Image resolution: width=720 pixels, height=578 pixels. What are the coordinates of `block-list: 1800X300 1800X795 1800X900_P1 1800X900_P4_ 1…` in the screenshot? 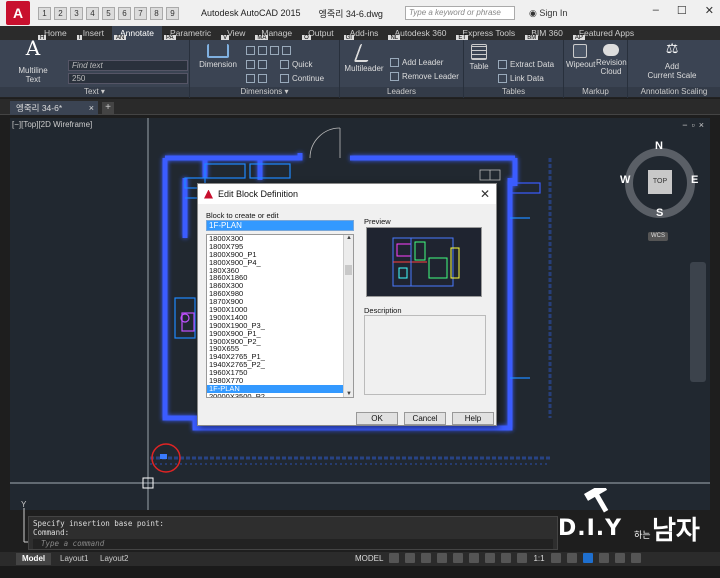 It's located at (280, 316).